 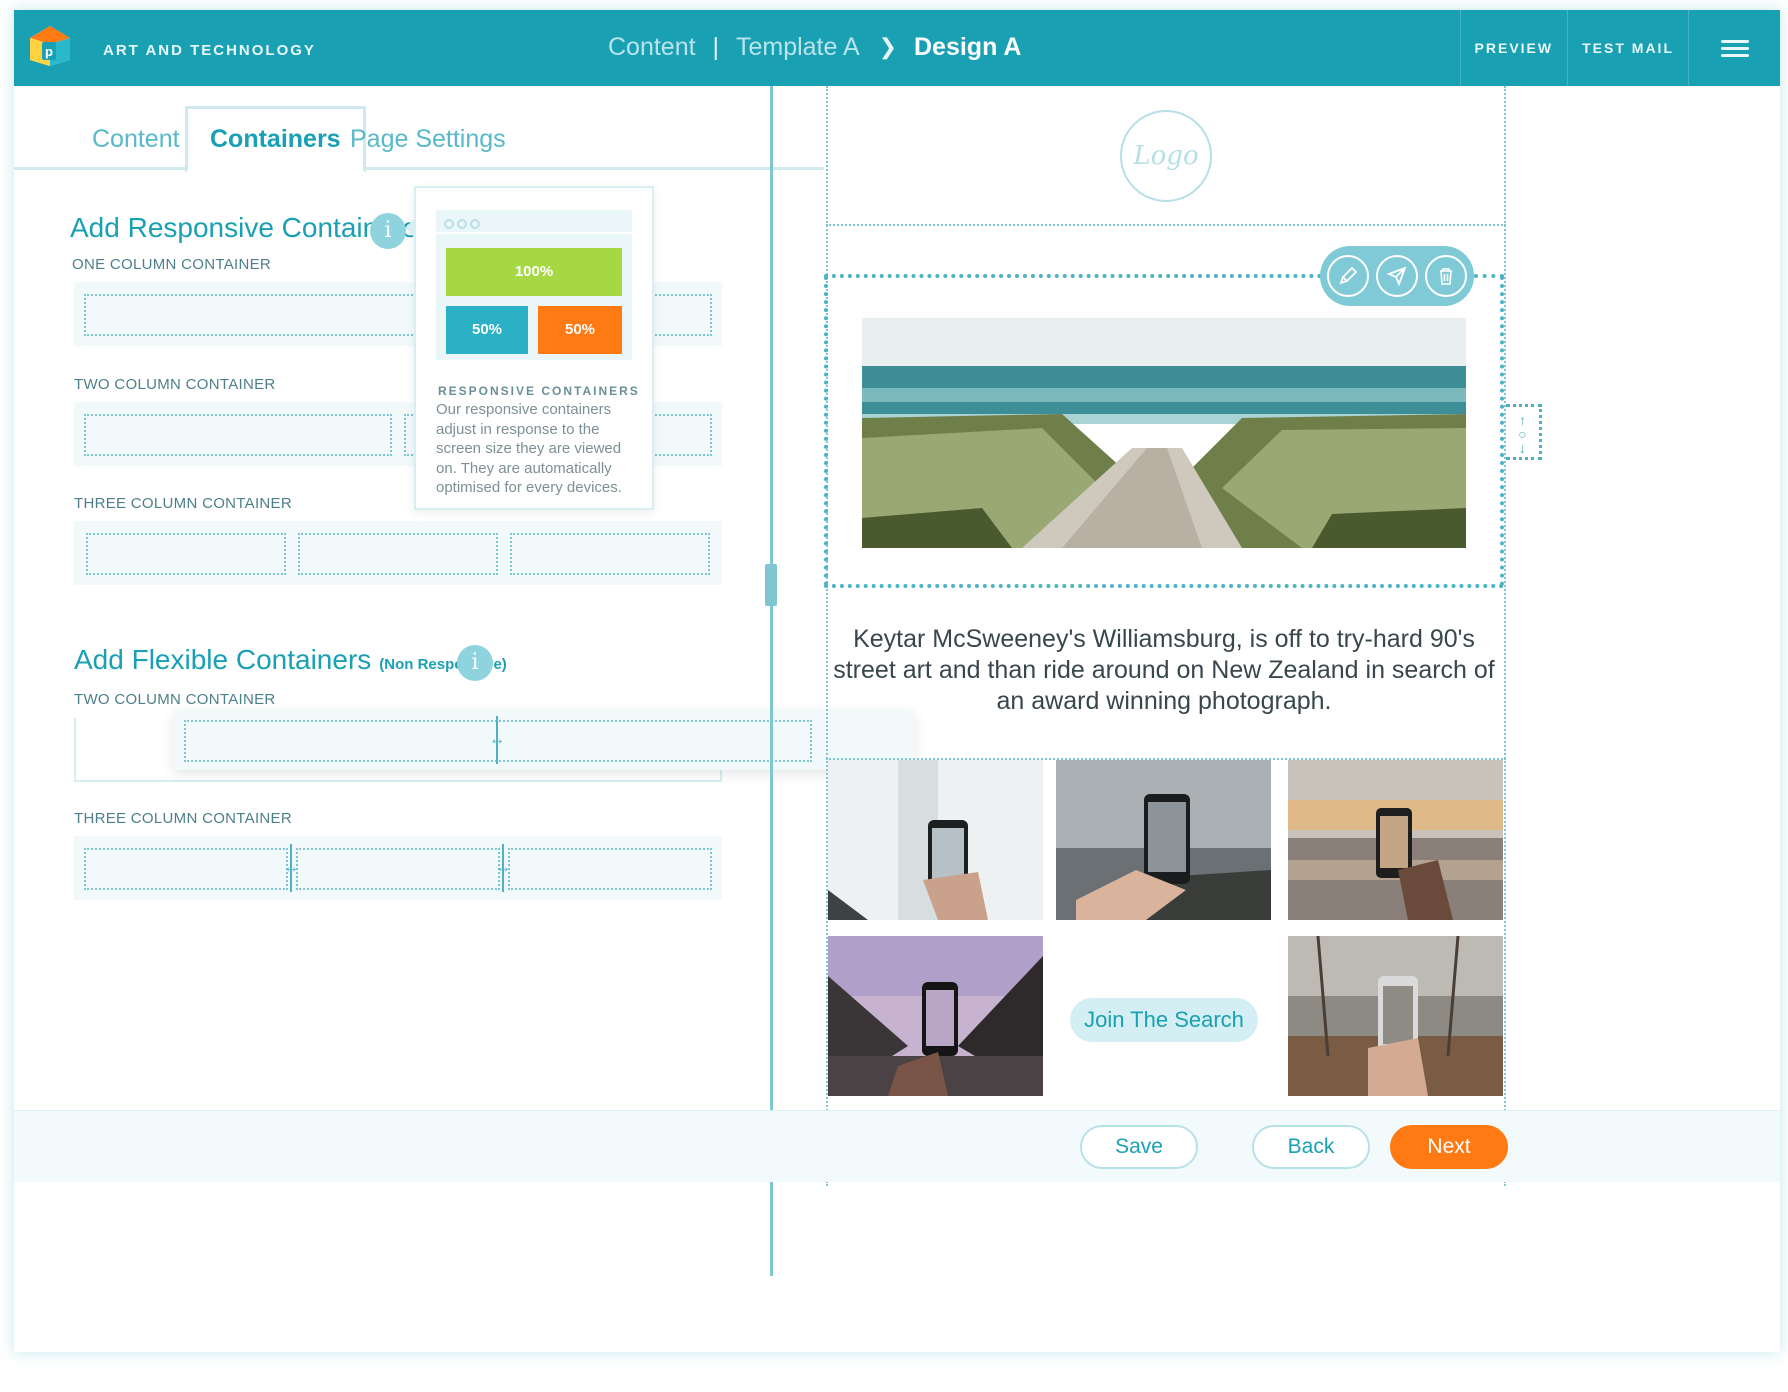 What do you see at coordinates (935, 1016) in the screenshot?
I see `photo-pink-sky` at bounding box center [935, 1016].